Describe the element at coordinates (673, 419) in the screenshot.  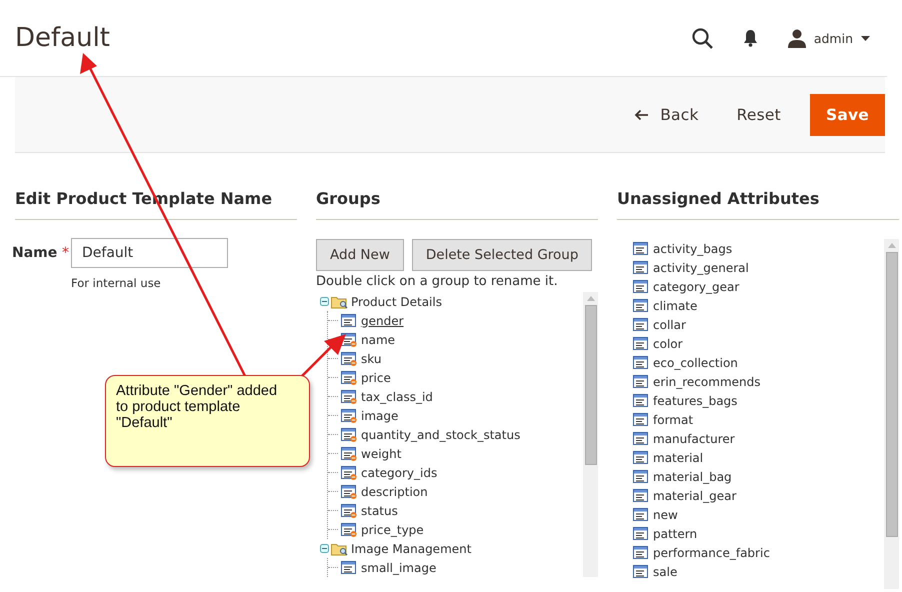
I see `attribute-item: format` at that location.